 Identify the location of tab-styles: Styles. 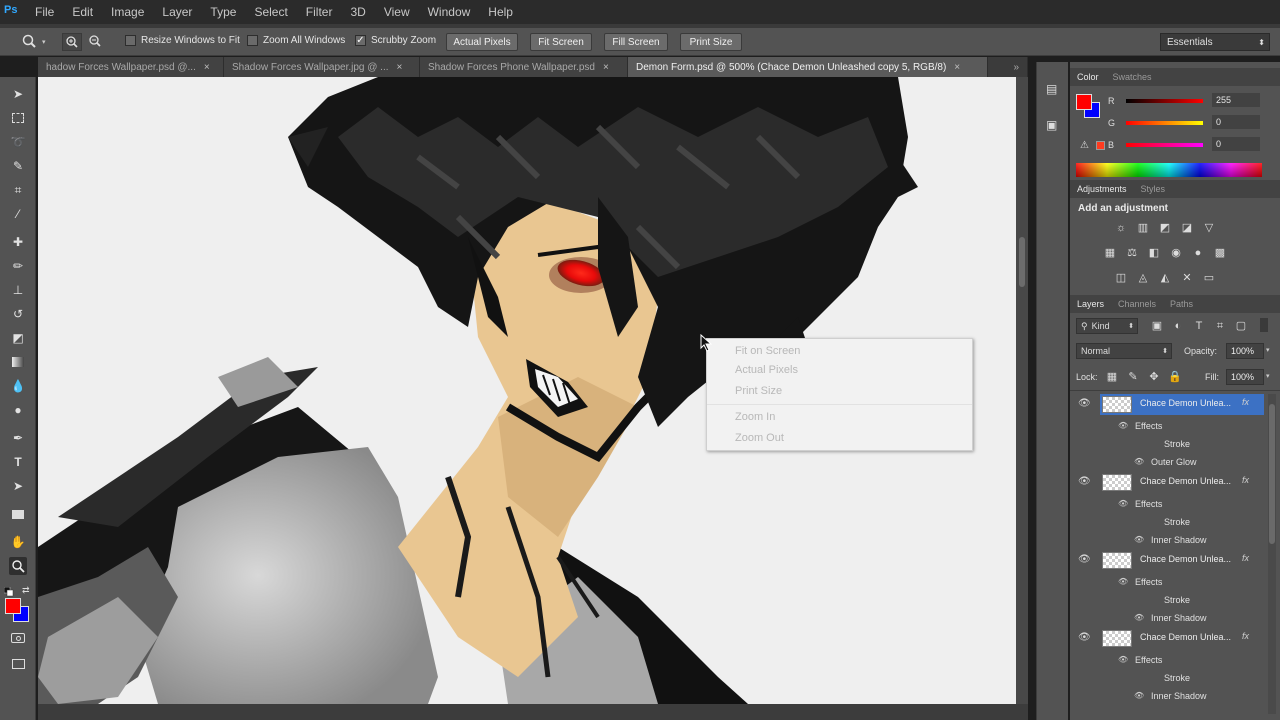
(1153, 189).